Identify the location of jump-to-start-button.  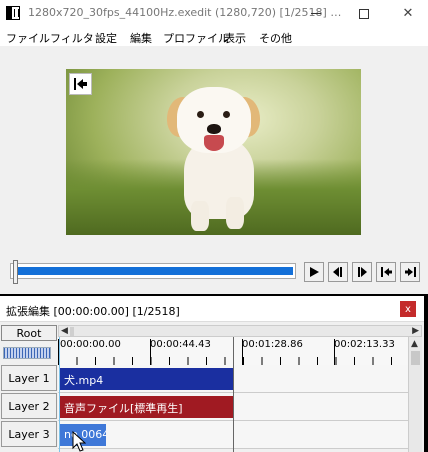
(80, 84).